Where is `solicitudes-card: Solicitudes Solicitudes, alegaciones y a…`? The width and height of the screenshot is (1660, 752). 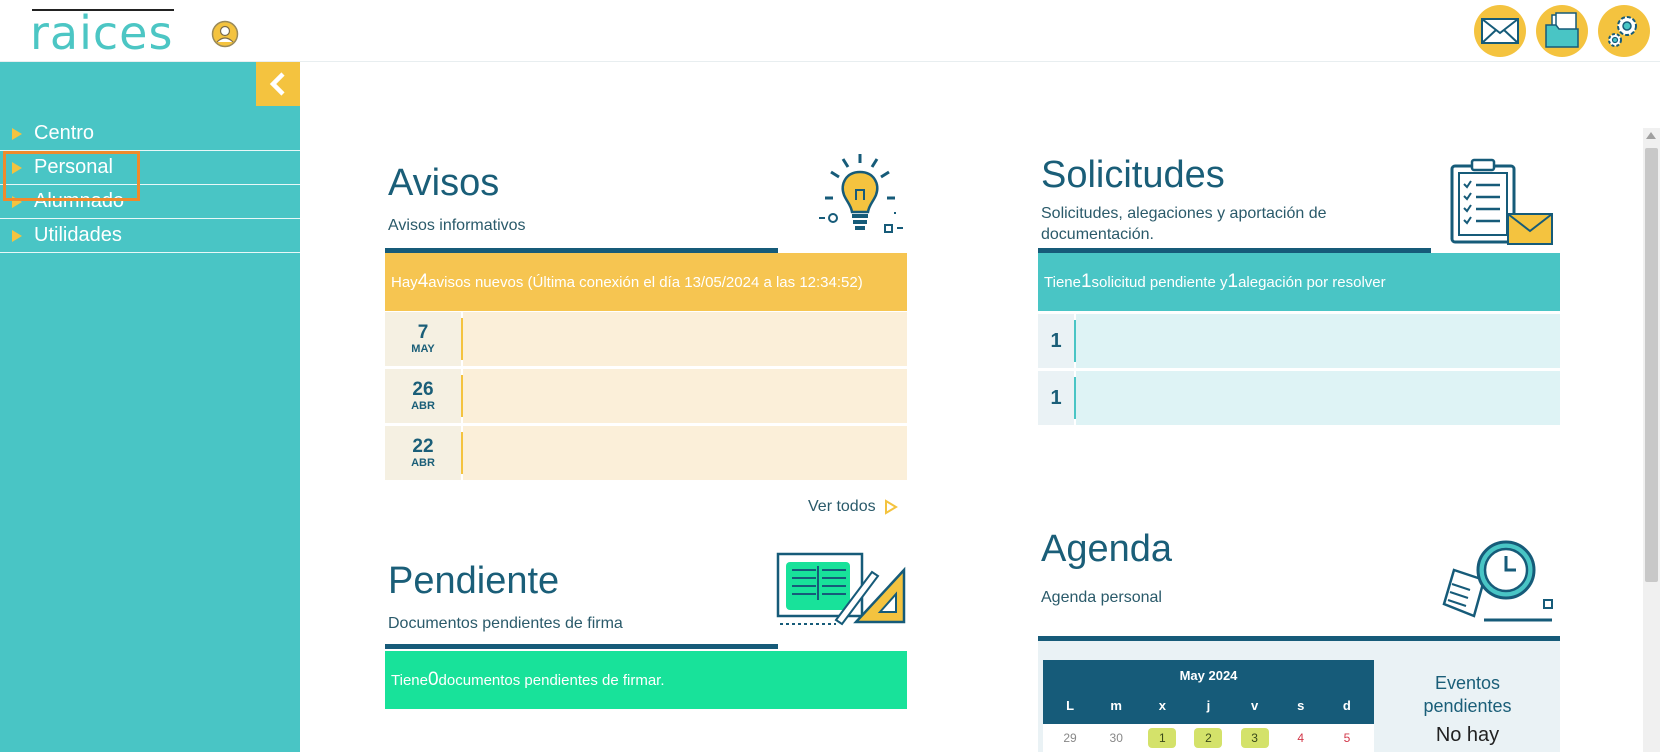
solicitudes-card: Solicitudes Solicitudes, alegaciones y a… is located at coordinates (1301, 197).